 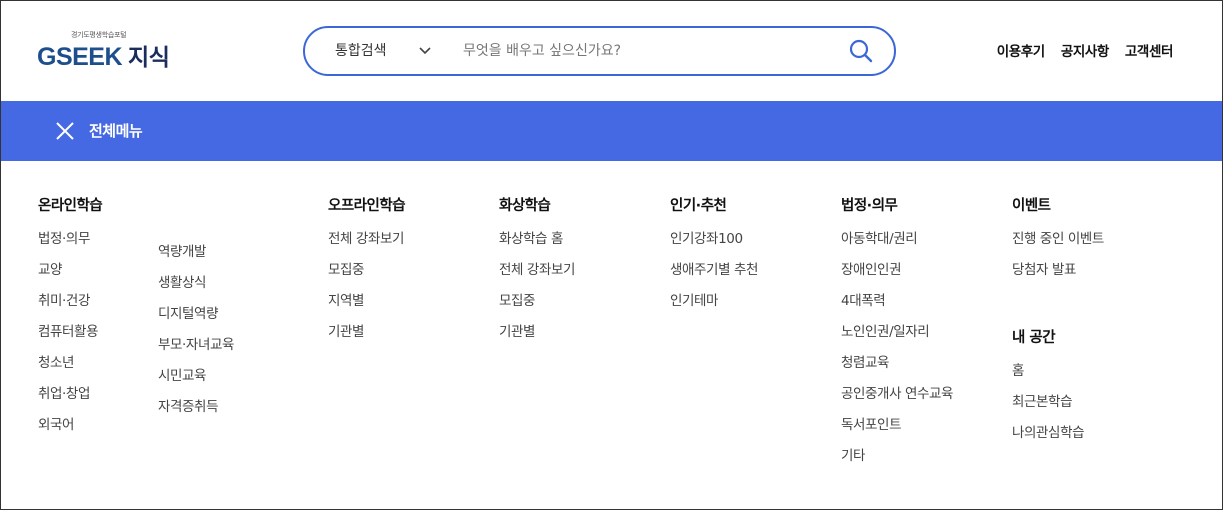 I want to click on logo-brand: GSEEK, so click(x=80, y=57).